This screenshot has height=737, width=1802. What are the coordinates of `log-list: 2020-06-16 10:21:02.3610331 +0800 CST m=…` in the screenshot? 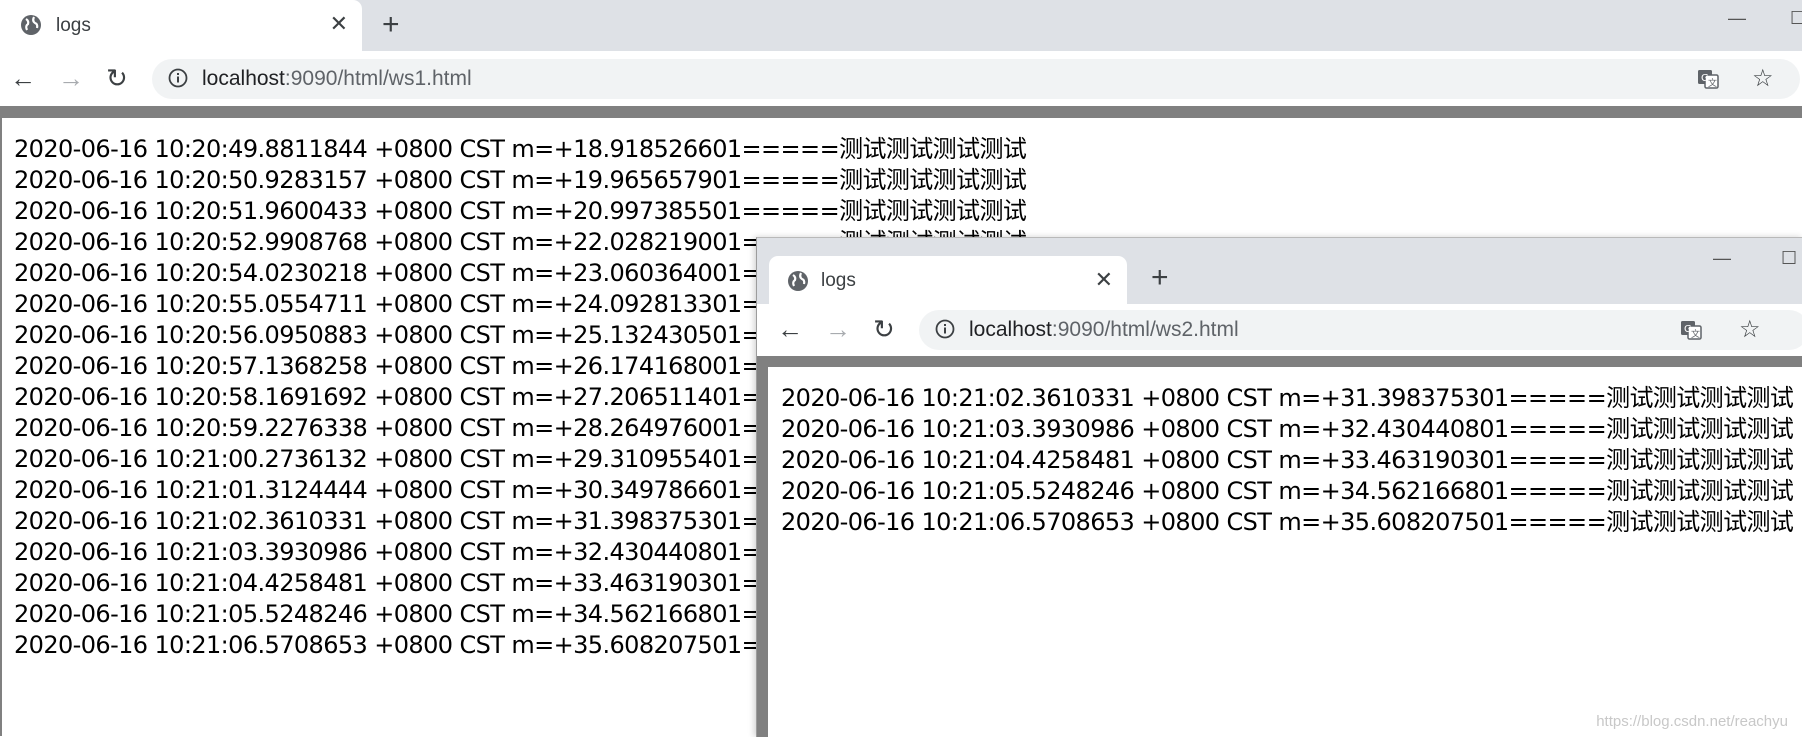 It's located at (1287, 460).